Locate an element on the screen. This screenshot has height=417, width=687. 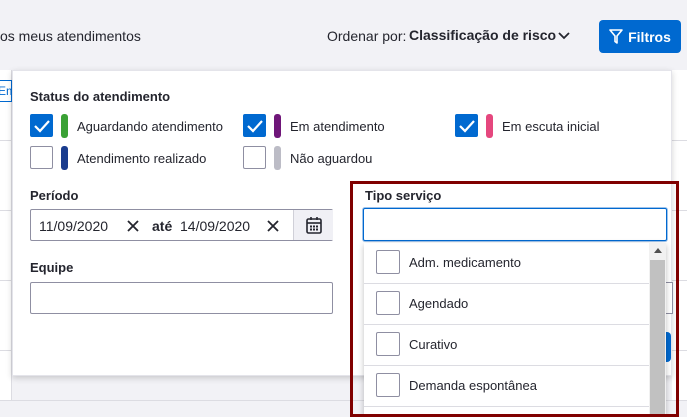
status-checkbox-realizado is located at coordinates (41, 157).